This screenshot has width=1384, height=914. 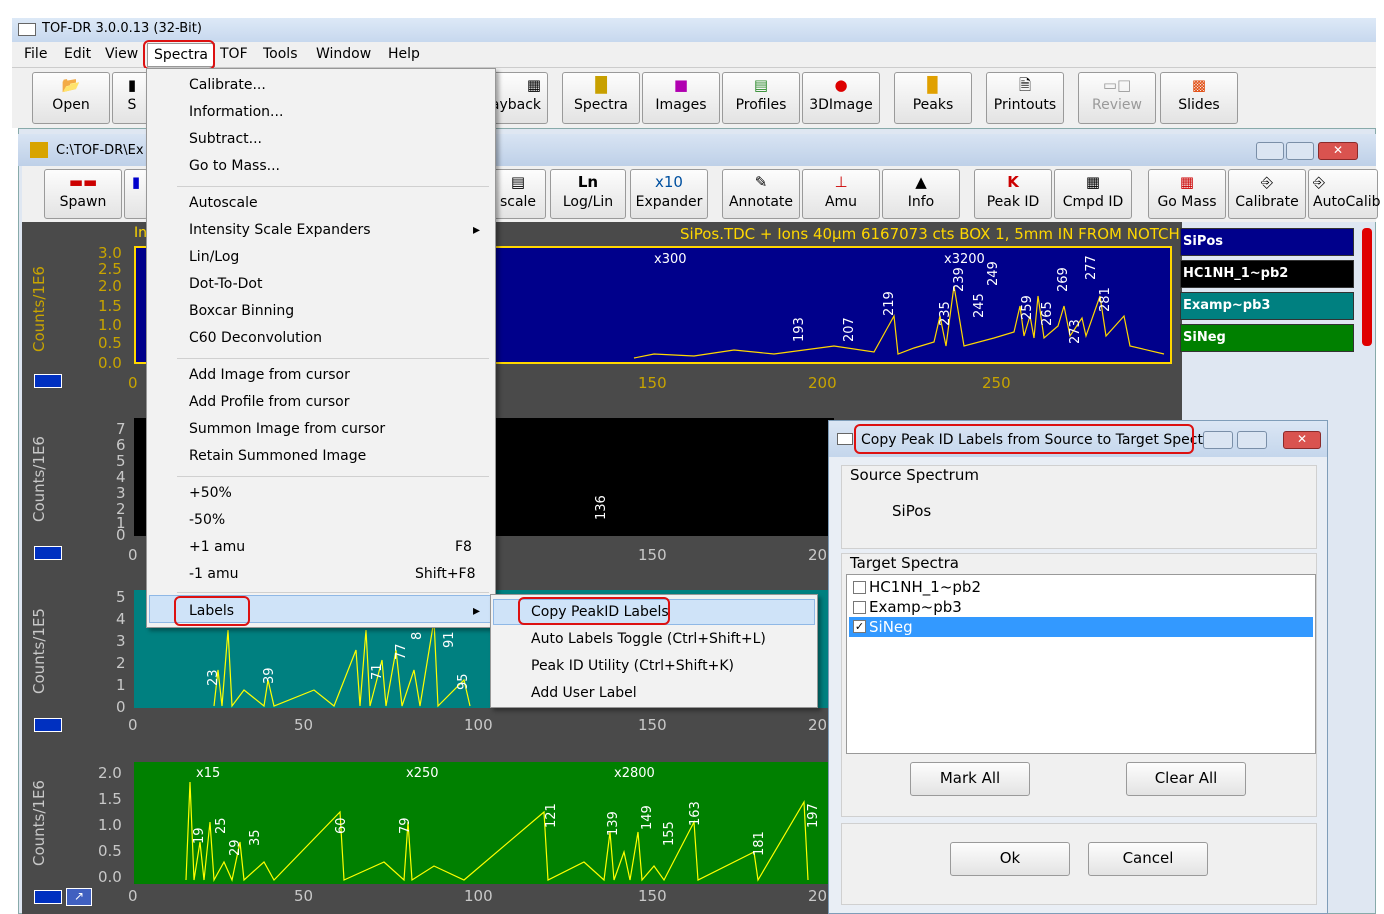 What do you see at coordinates (1025, 85) in the screenshot?
I see `printouts-icon: 🗎` at bounding box center [1025, 85].